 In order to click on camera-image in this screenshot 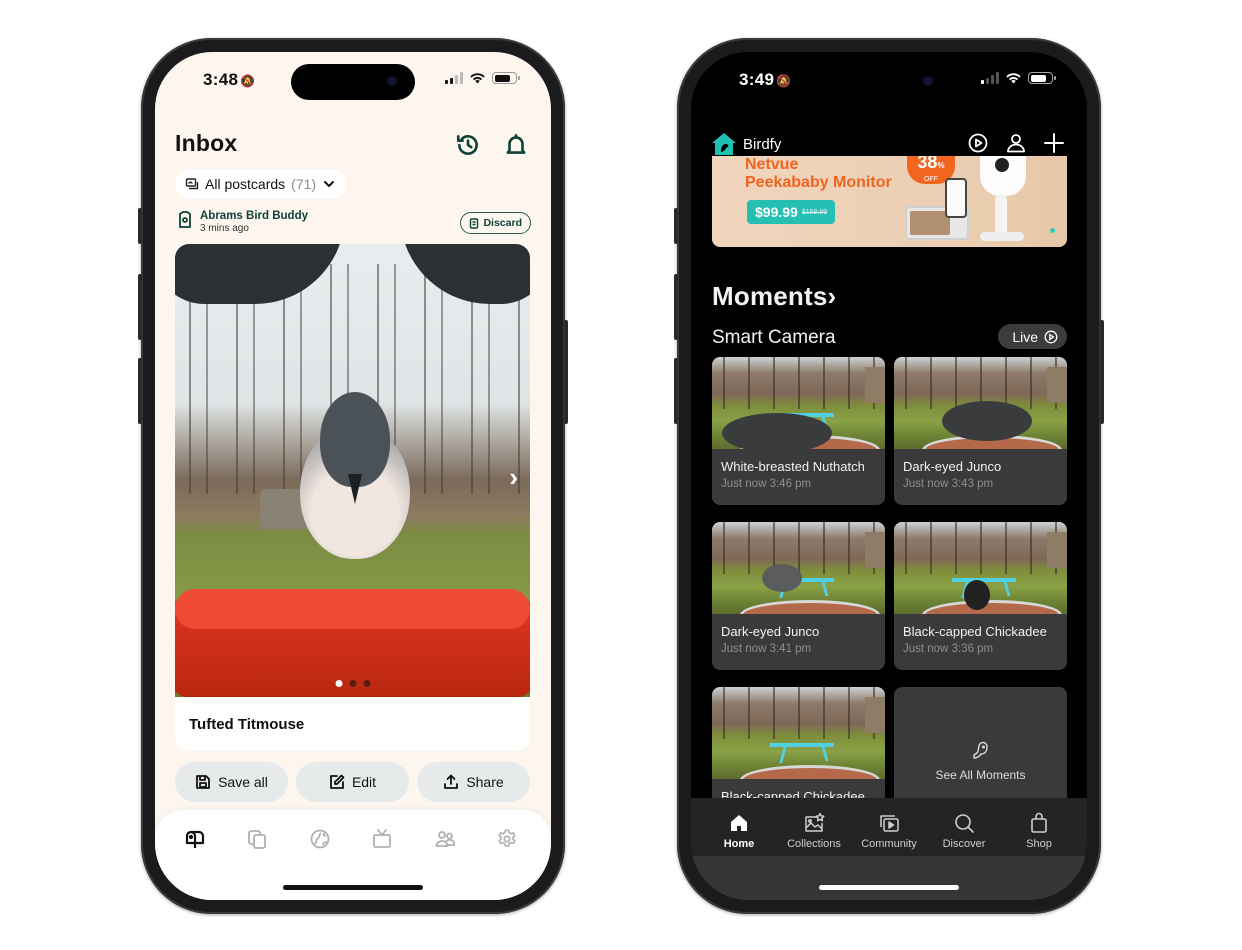, I will do `click(1003, 176)`.